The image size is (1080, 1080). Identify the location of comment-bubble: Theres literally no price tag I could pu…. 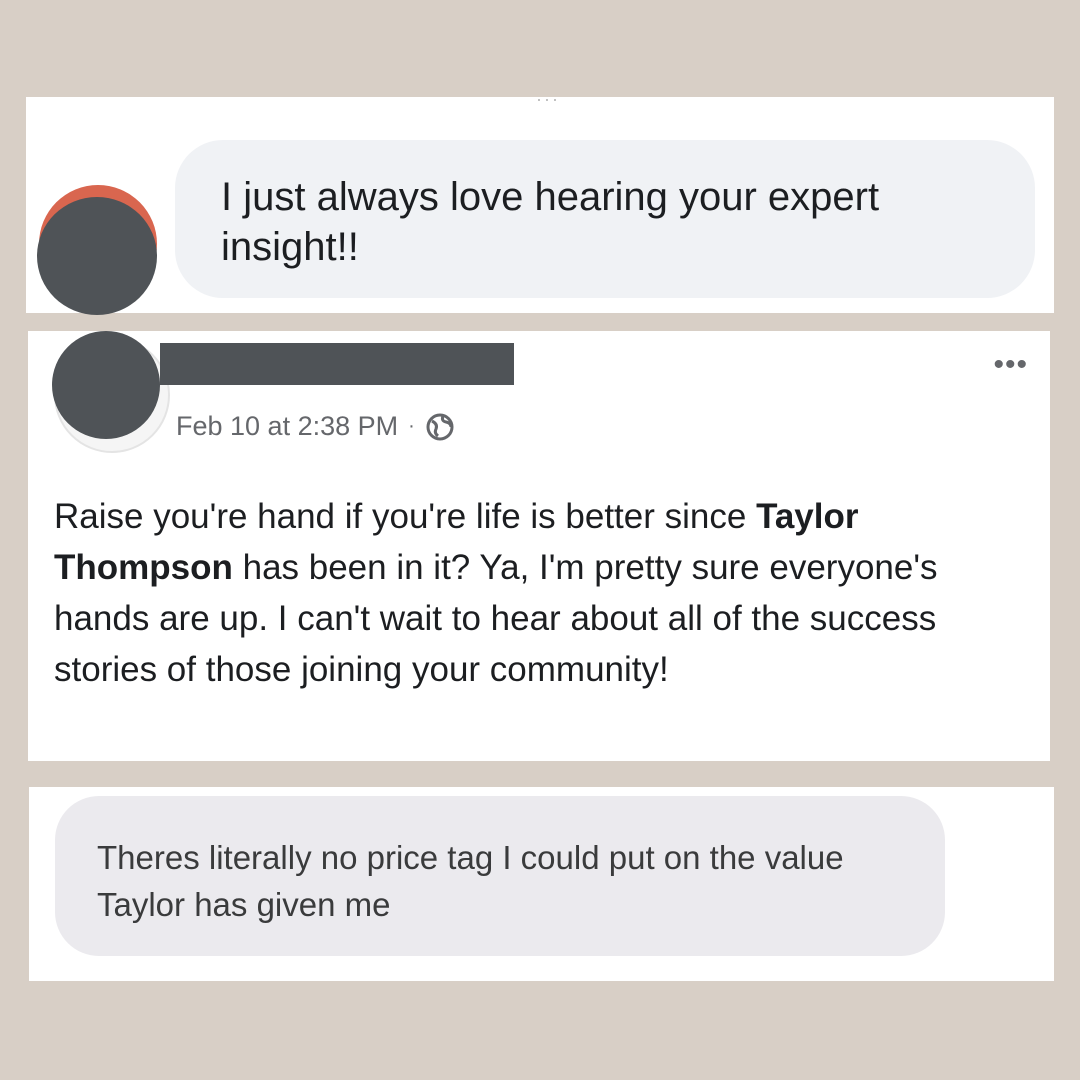
(500, 876).